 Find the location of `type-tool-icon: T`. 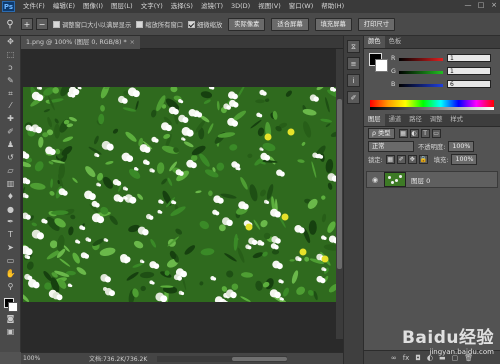

type-tool-icon: T is located at coordinates (10, 235).